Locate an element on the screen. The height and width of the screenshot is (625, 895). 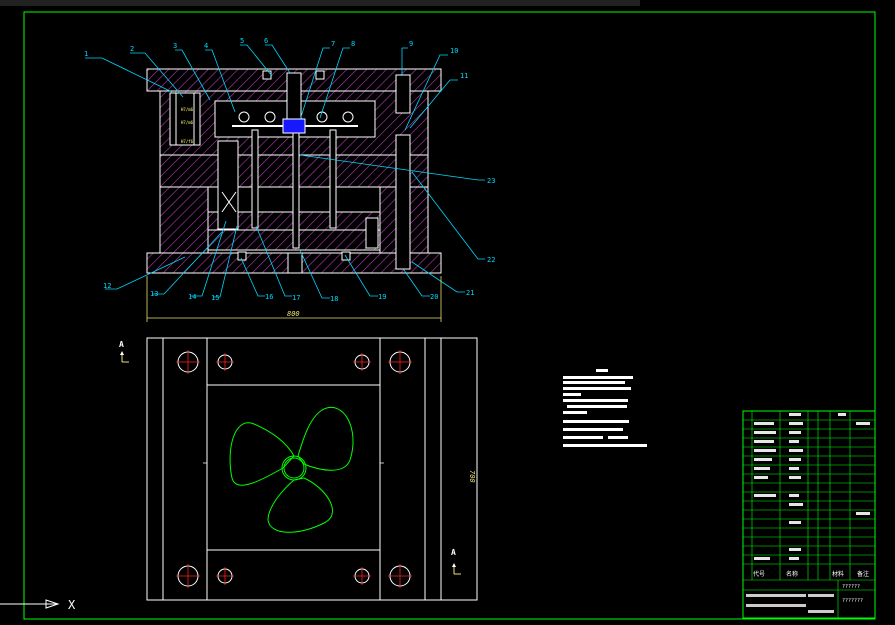
guide-bushing-left is located at coordinates (185, 119).